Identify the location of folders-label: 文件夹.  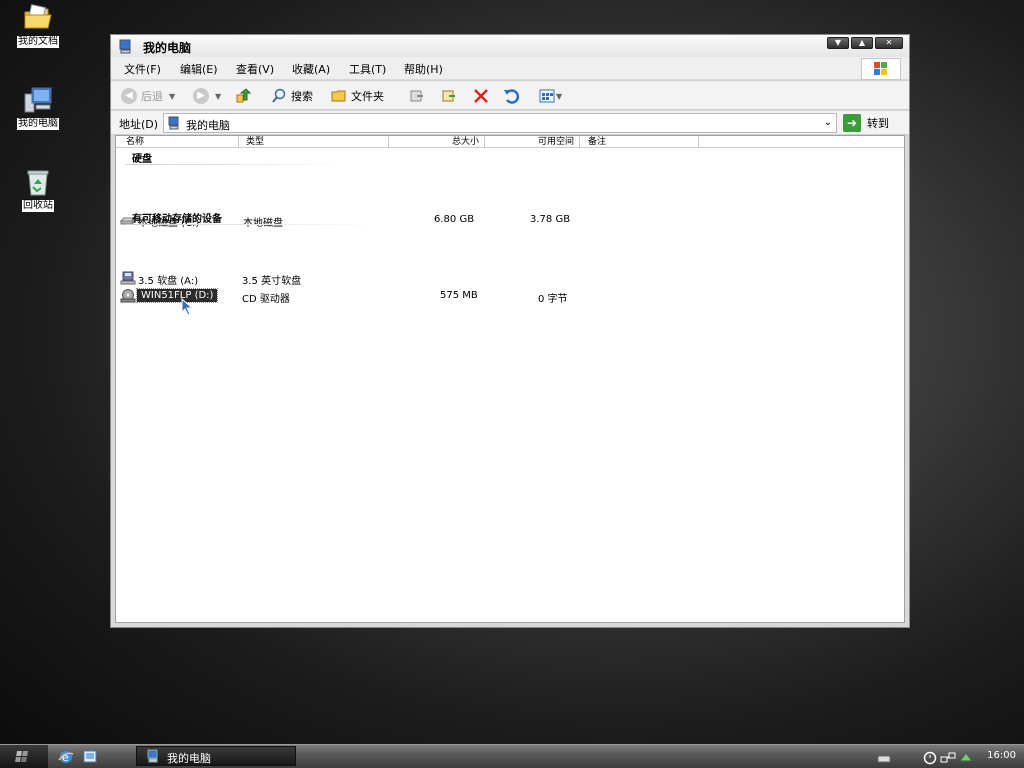
(367, 96).